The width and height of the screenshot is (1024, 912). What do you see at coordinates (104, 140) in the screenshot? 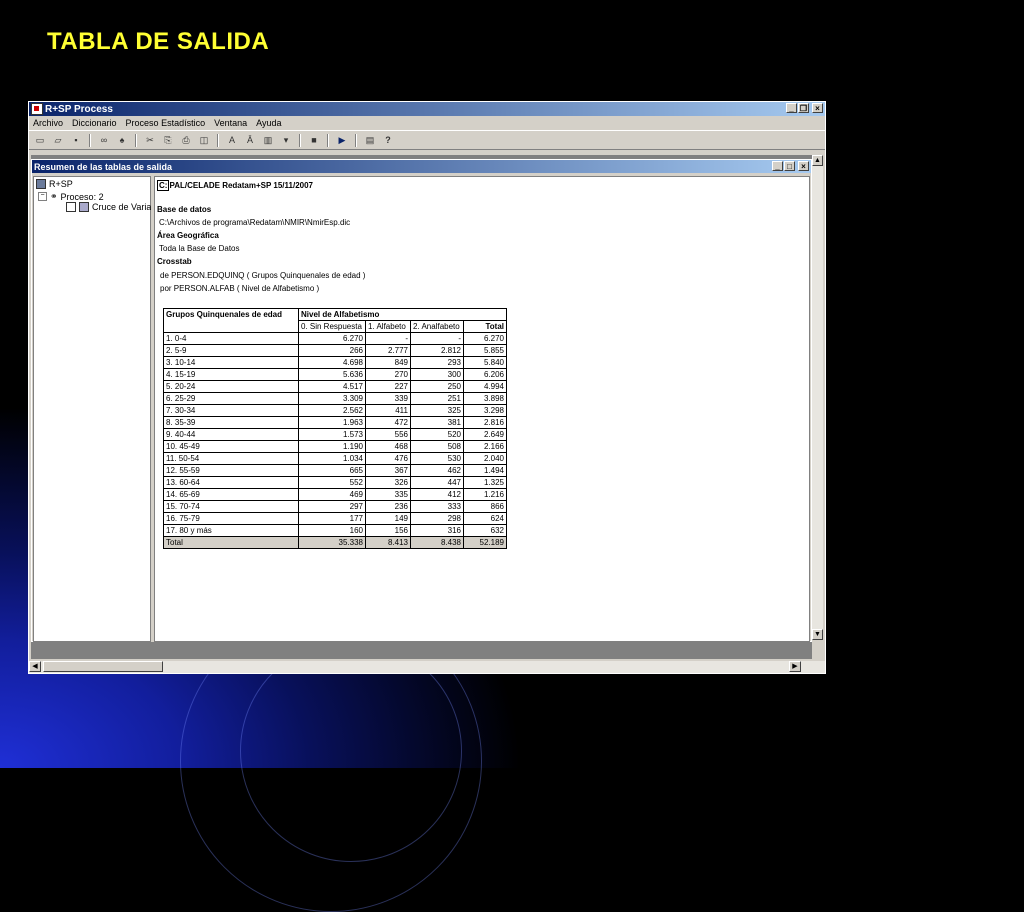
I see `binoculars-icon: ∞` at bounding box center [104, 140].